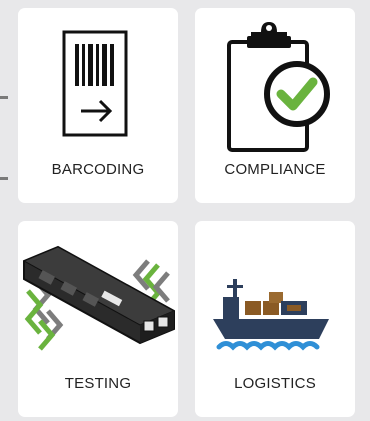  I want to click on cargo-ship-icon, so click(271, 315).